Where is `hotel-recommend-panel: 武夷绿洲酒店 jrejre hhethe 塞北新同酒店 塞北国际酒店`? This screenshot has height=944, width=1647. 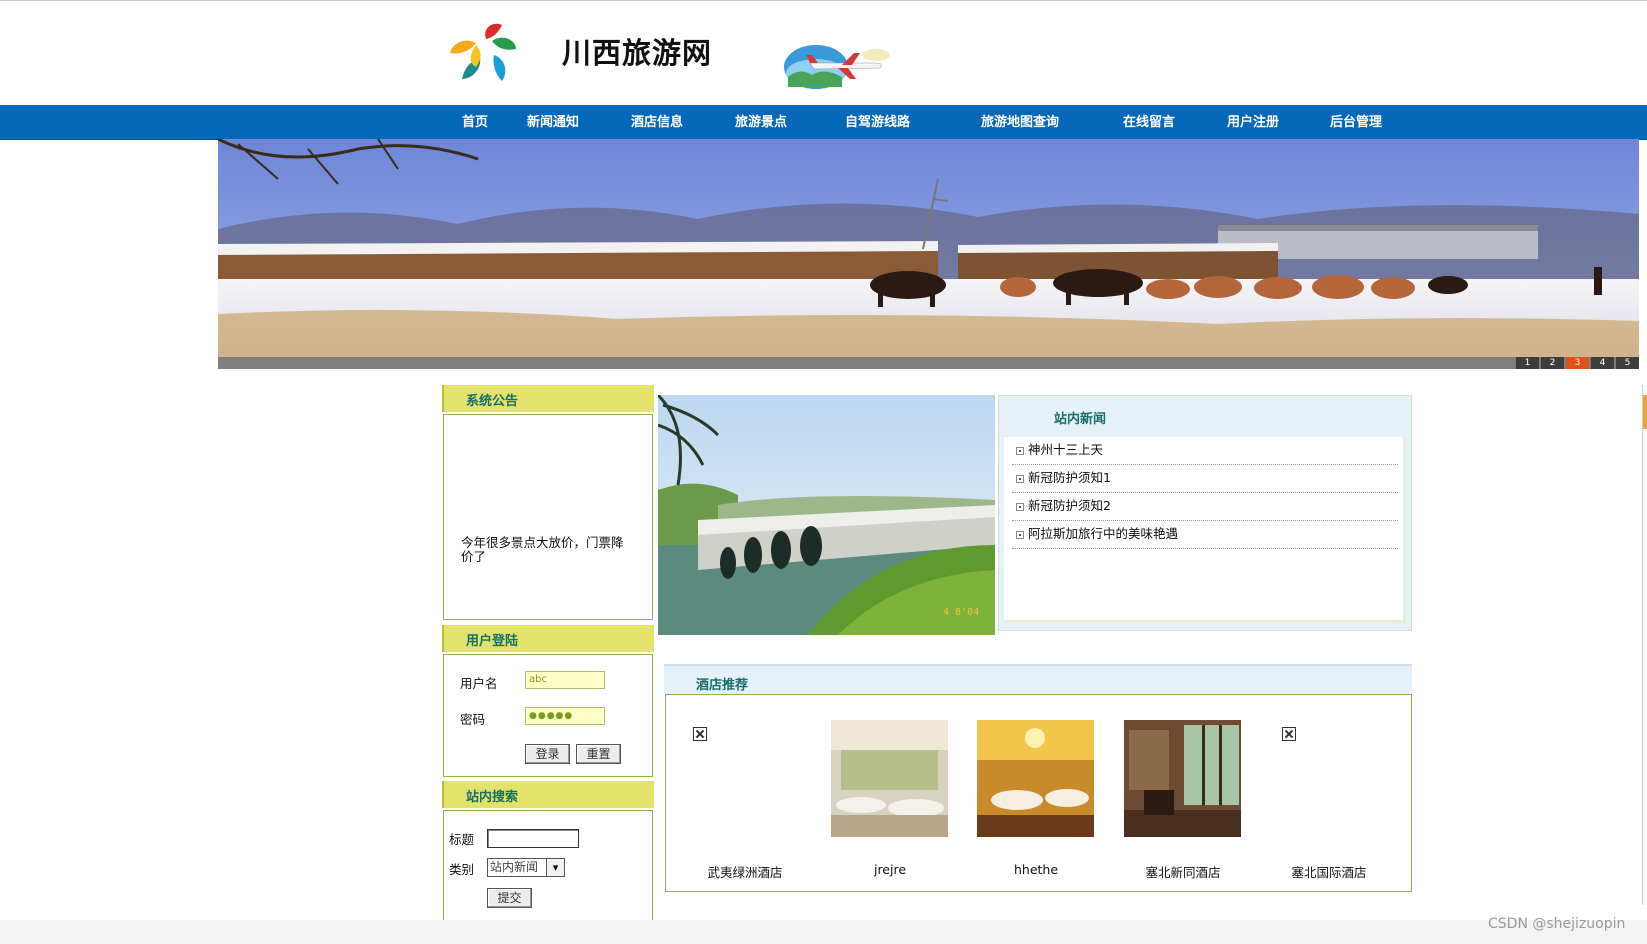 hotel-recommend-panel: 武夷绿洲酒店 jrejre hhethe 塞北新同酒店 塞北国际酒店 is located at coordinates (1038, 793).